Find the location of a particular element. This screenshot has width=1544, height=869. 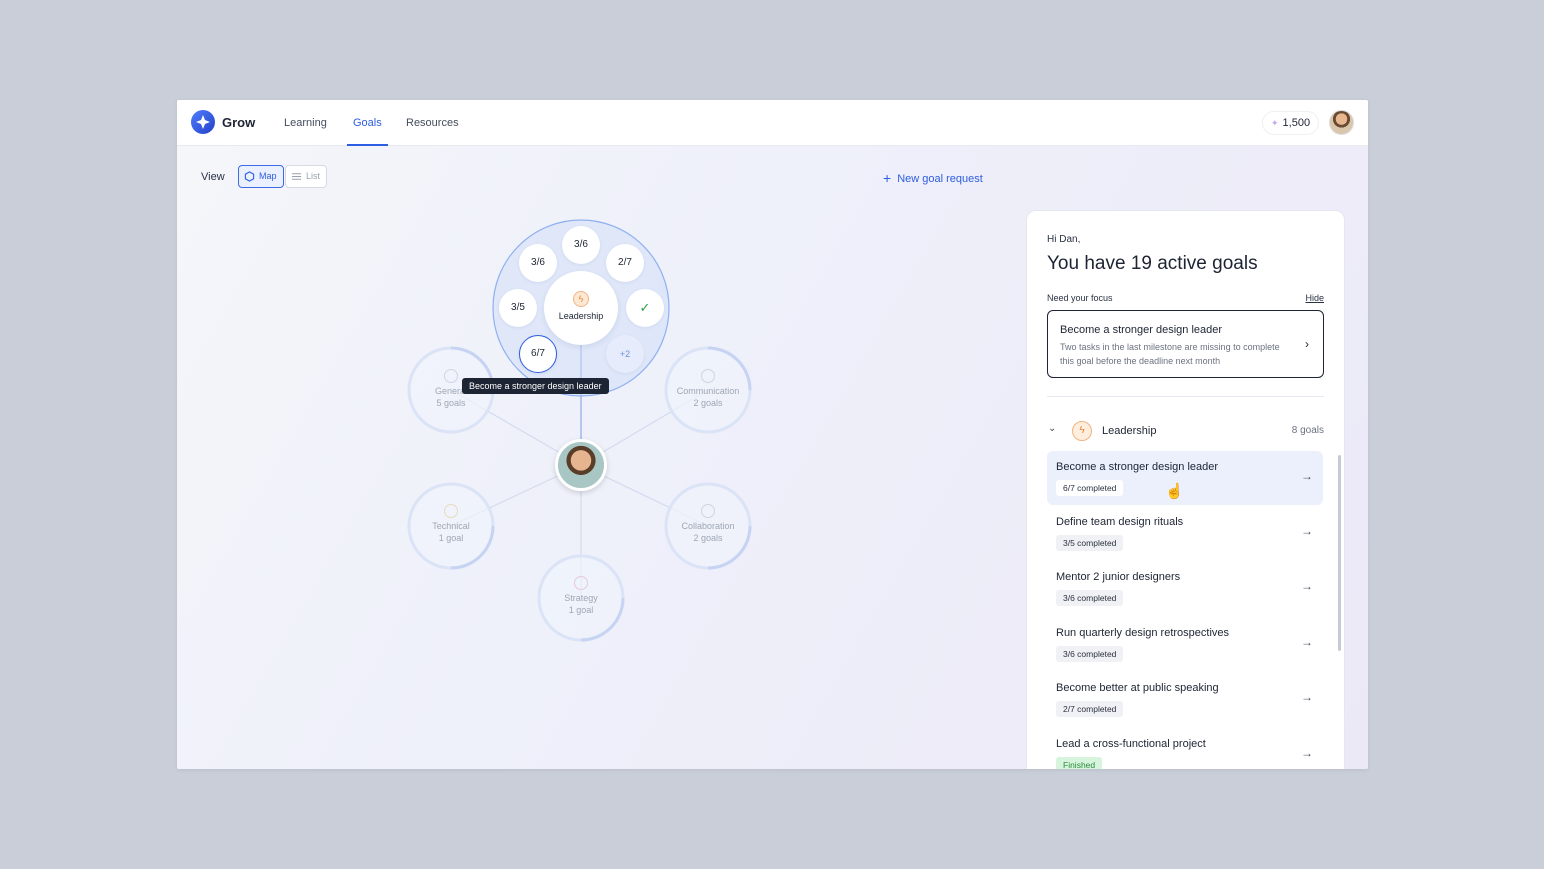

category-technical: Technical 1 goal is located at coordinates (451, 524).